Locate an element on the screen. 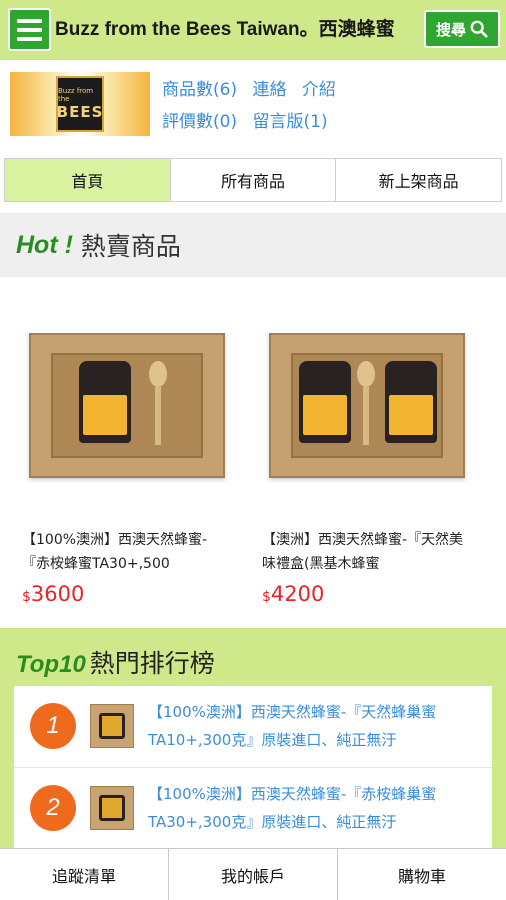  rank-number-badge: 1 is located at coordinates (53, 726).